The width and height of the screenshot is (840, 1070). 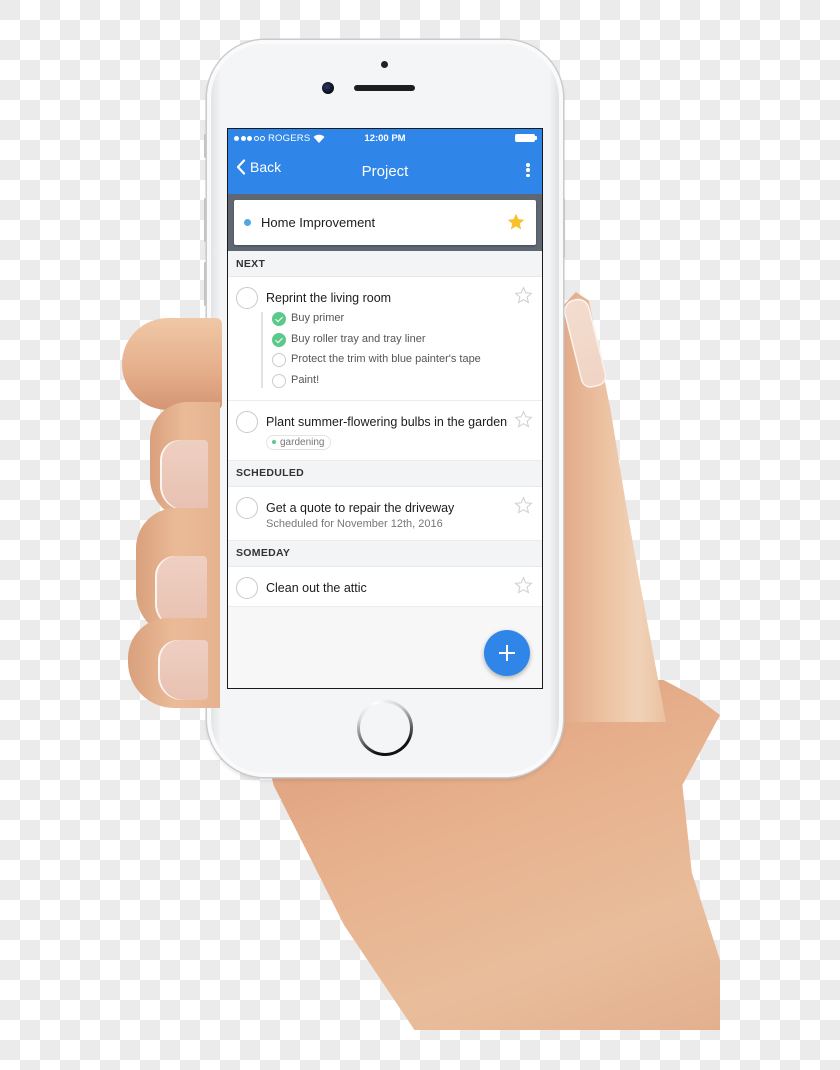 I want to click on subtask-label: Buy roller tray and tray liner, so click(x=358, y=338).